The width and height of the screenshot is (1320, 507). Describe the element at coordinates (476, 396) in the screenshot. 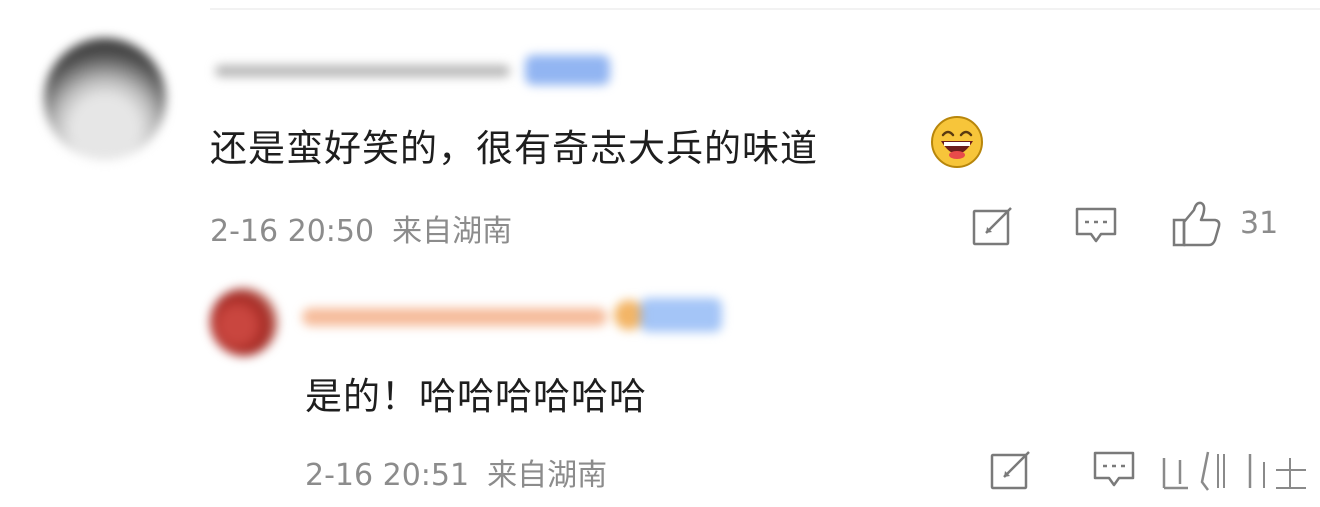

I see `reply-text: 是的！哈哈哈哈哈哈` at that location.